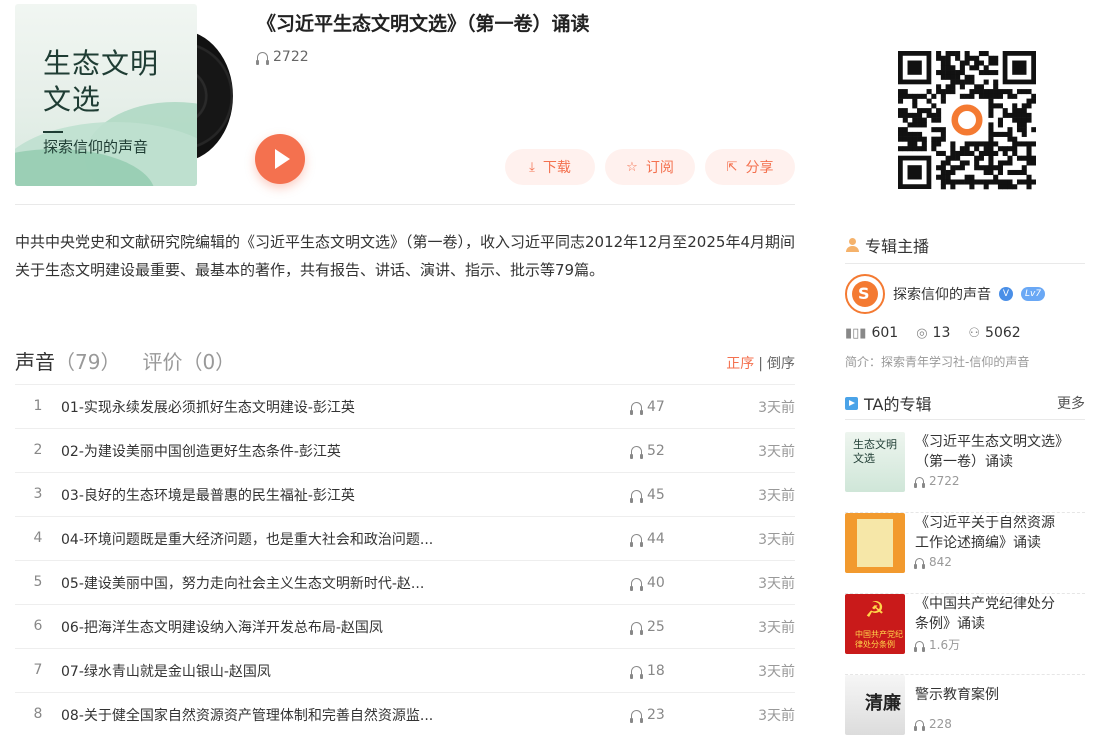 This screenshot has width=1094, height=741. What do you see at coordinates (990, 533) in the screenshot?
I see `ta-album-title: 《习近平关于自然资源工作论述摘编》诵读` at bounding box center [990, 533].